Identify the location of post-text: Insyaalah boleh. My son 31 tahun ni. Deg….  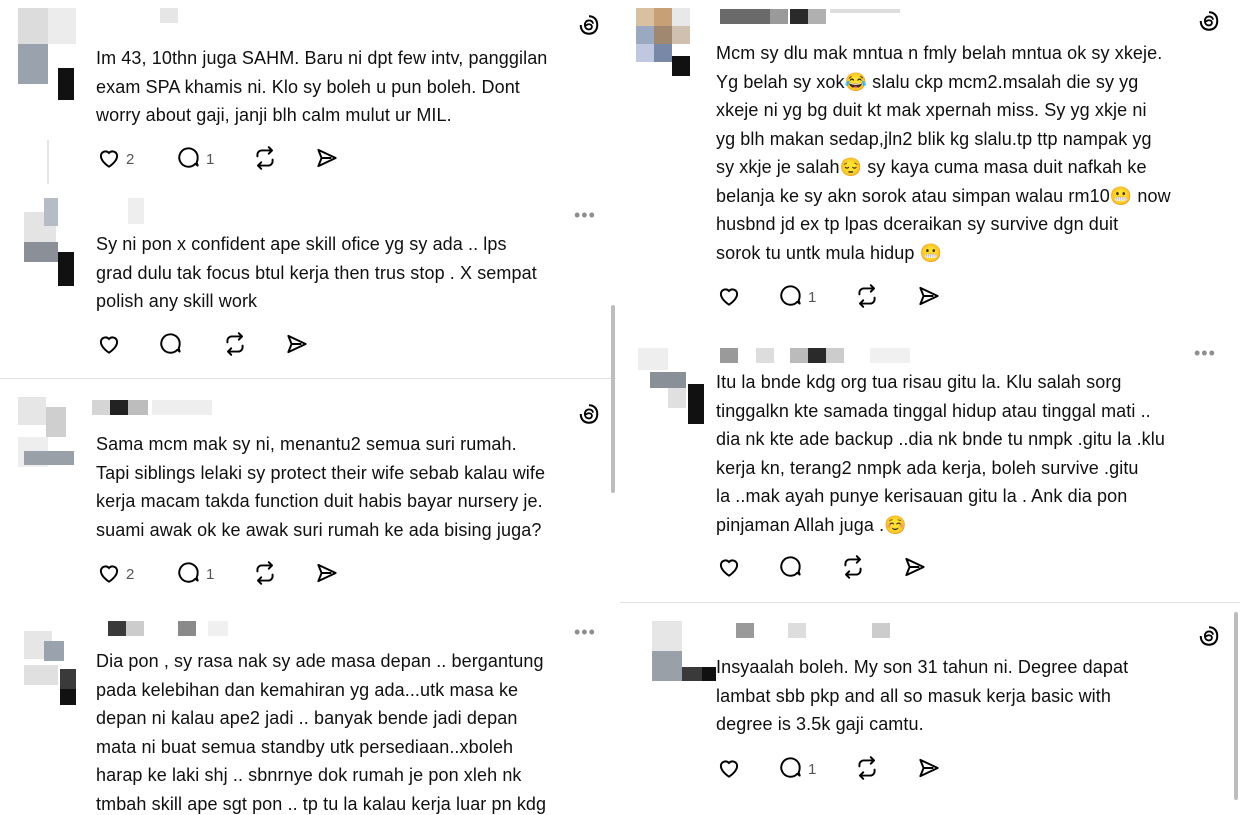
(922, 695).